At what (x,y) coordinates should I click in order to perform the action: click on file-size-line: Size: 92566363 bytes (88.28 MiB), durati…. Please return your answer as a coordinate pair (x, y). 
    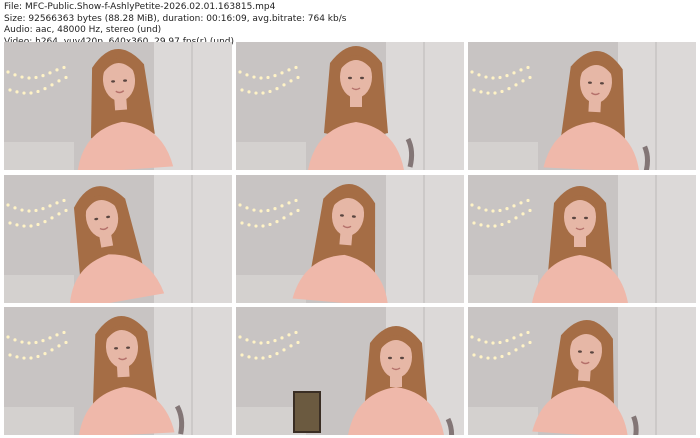
    Looking at the image, I should click on (175, 18).